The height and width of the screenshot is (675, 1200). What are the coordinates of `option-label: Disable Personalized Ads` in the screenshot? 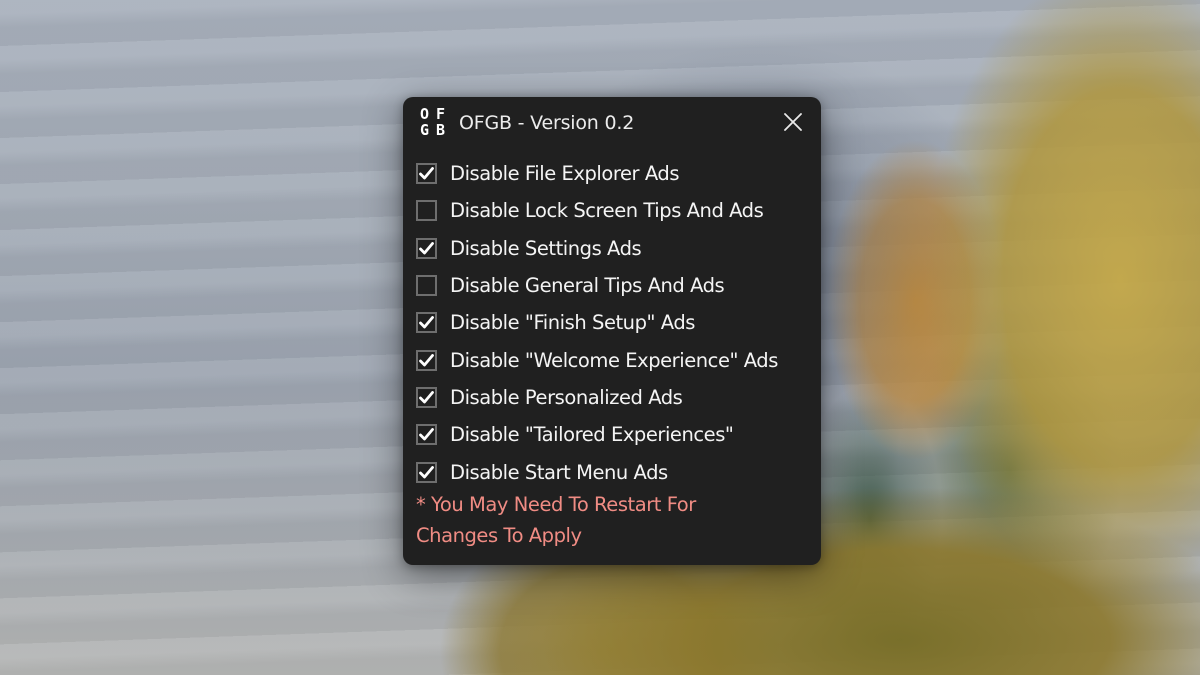 It's located at (566, 397).